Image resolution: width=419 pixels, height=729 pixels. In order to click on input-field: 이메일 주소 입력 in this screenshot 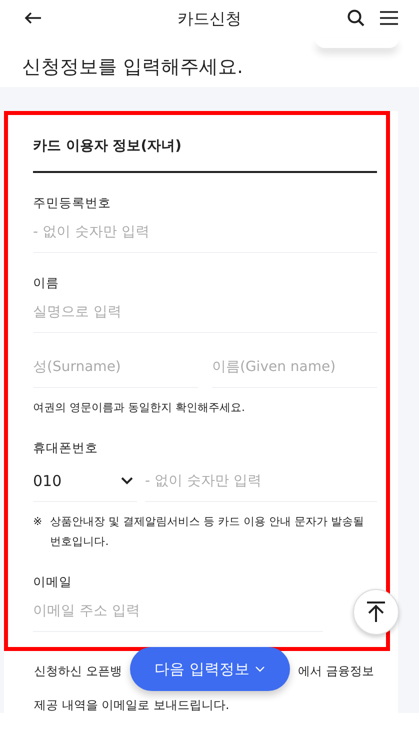, I will do `click(178, 611)`.